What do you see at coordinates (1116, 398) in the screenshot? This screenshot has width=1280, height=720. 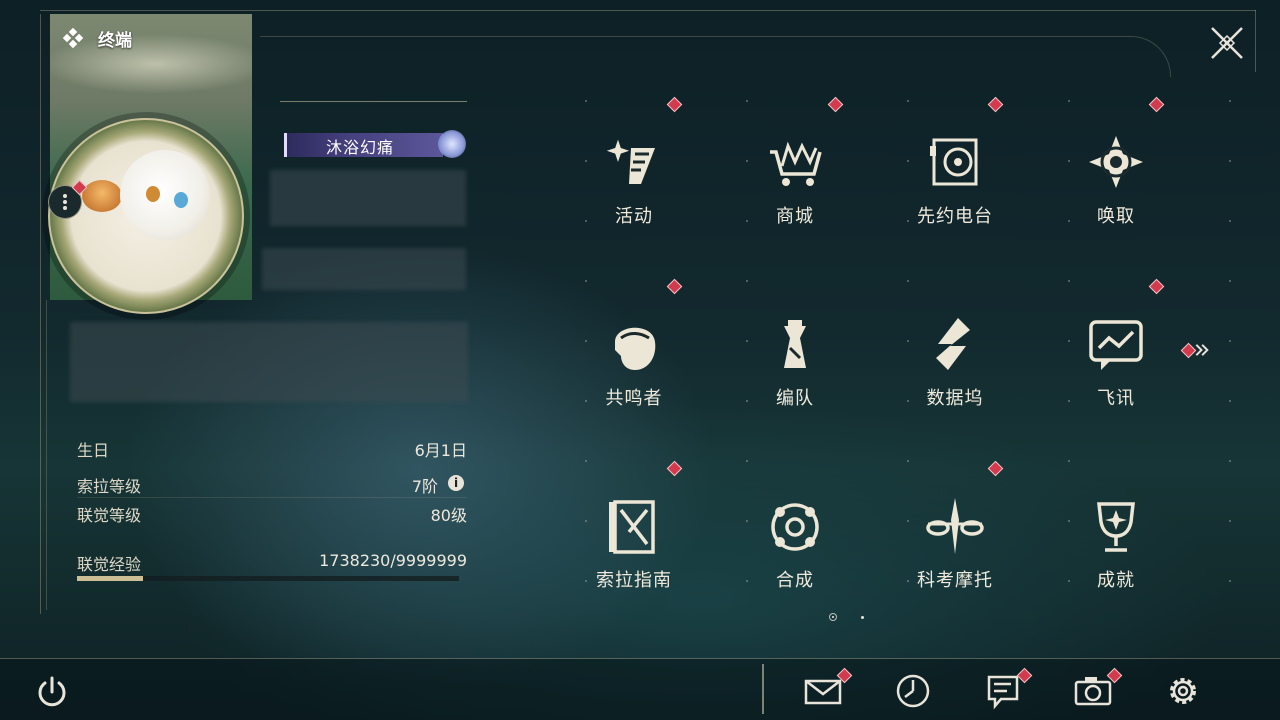 I see `menu-tile-label: 飞讯` at bounding box center [1116, 398].